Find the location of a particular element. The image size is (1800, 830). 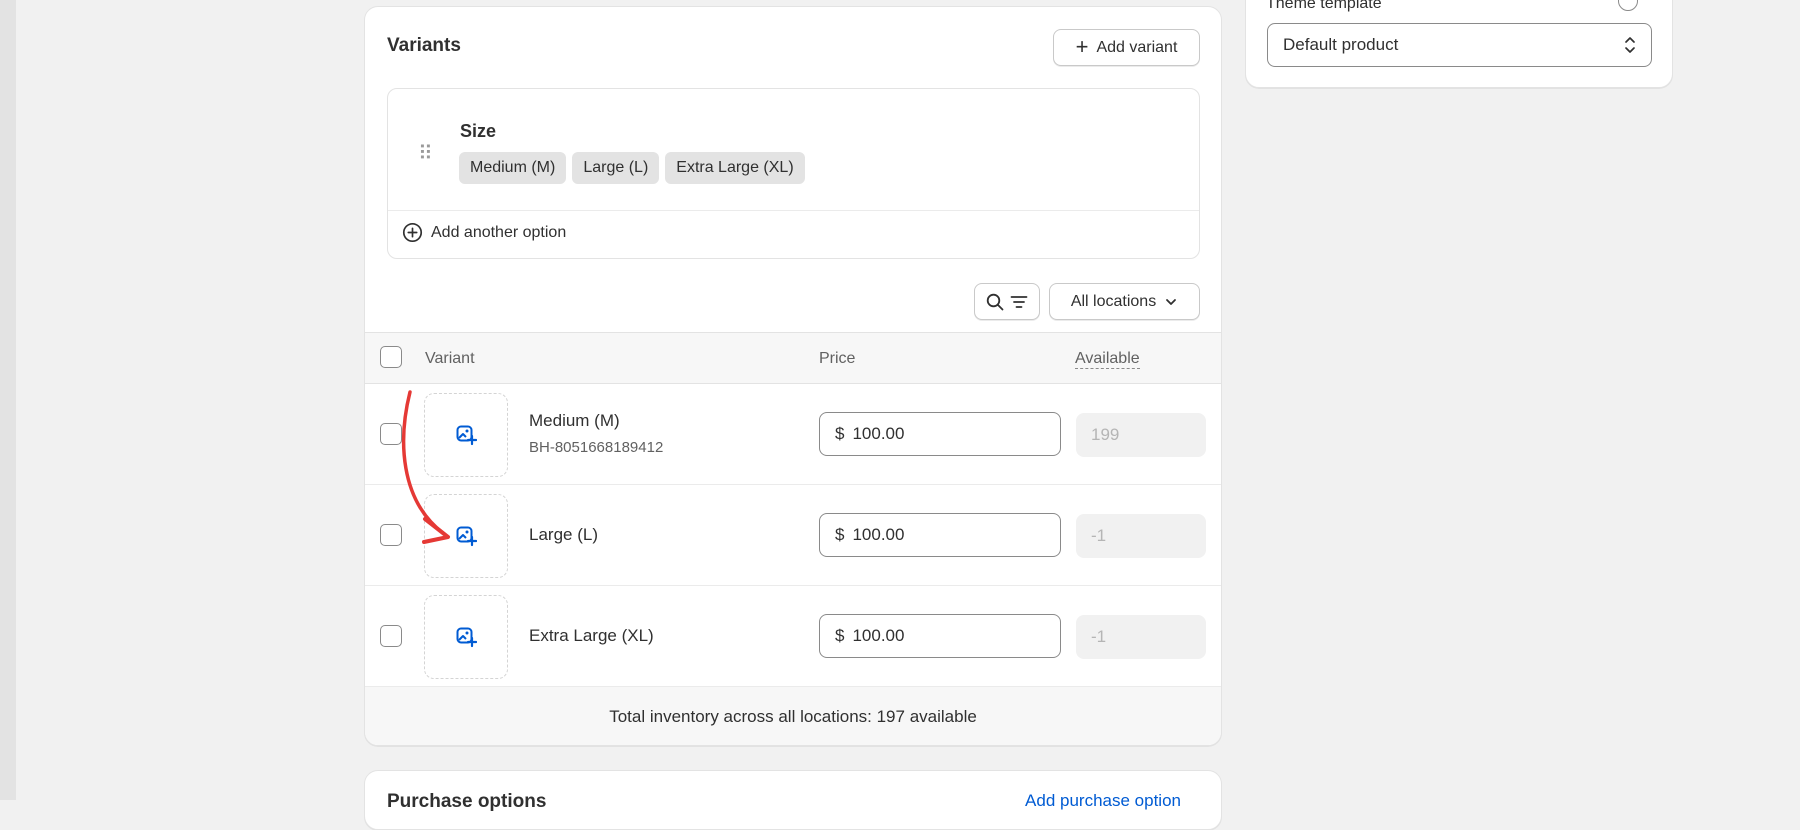

all-locations-dropdown: All locations is located at coordinates (1124, 301).